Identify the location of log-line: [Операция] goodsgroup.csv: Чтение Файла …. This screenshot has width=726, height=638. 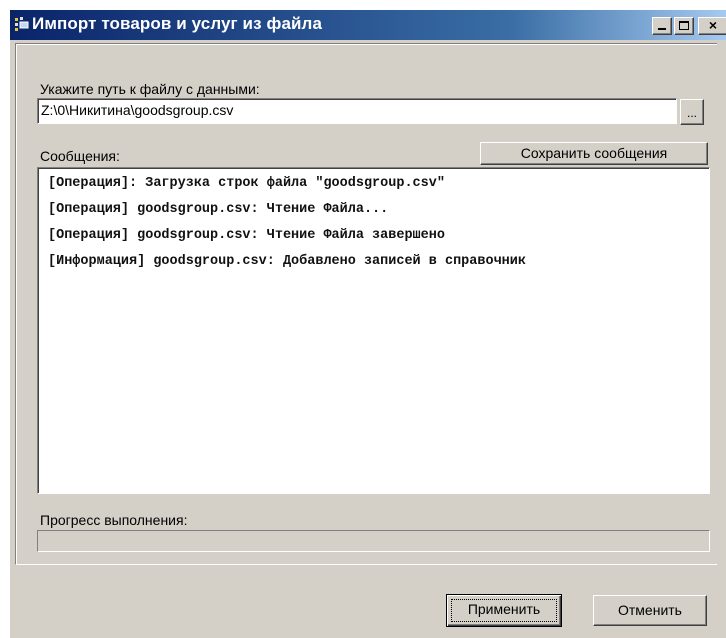
(246, 235).